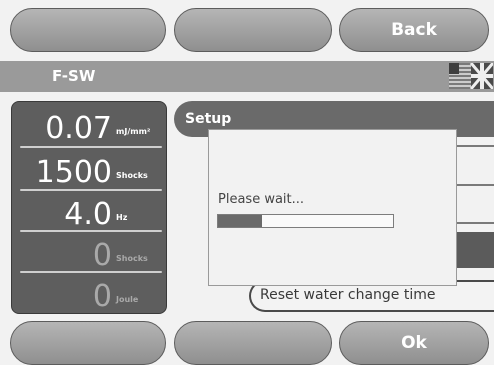  What do you see at coordinates (132, 258) in the screenshot?
I see `shock-counter-unit: Shocks` at bounding box center [132, 258].